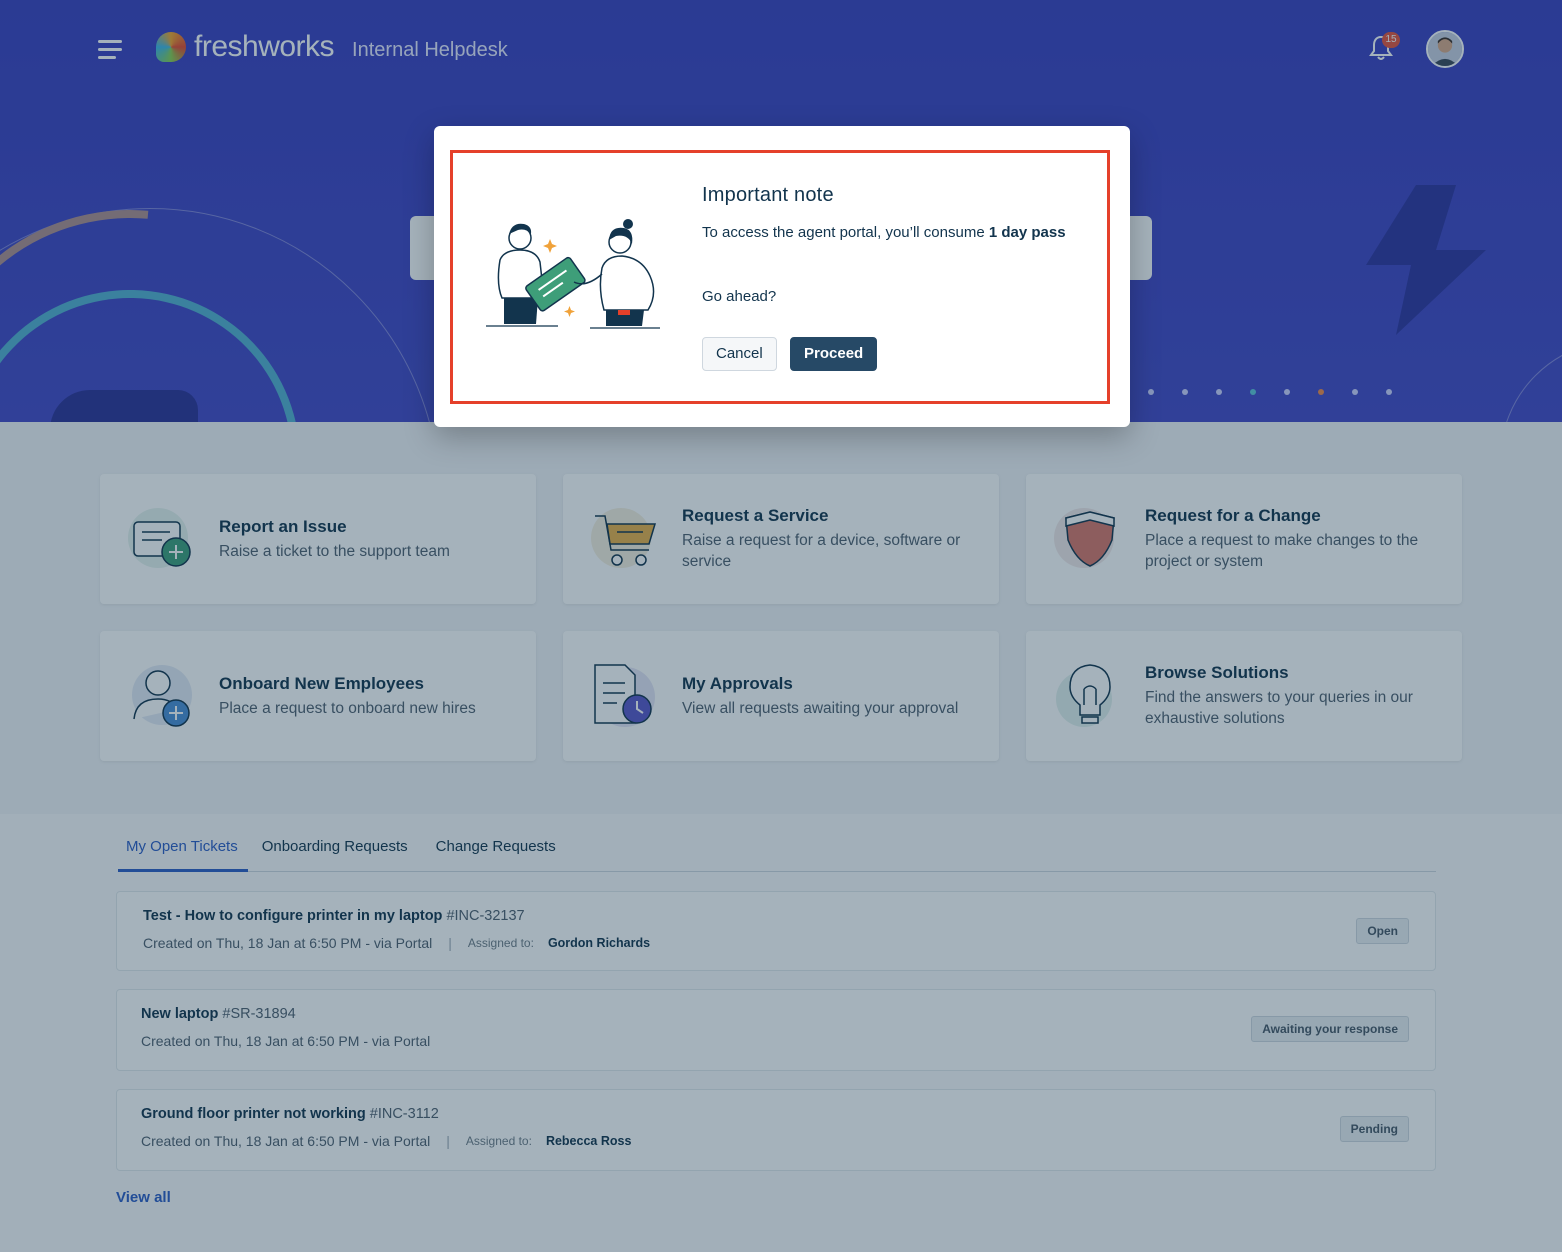 The image size is (1562, 1252). What do you see at coordinates (834, 354) in the screenshot?
I see `proceed-button: Proceed` at bounding box center [834, 354].